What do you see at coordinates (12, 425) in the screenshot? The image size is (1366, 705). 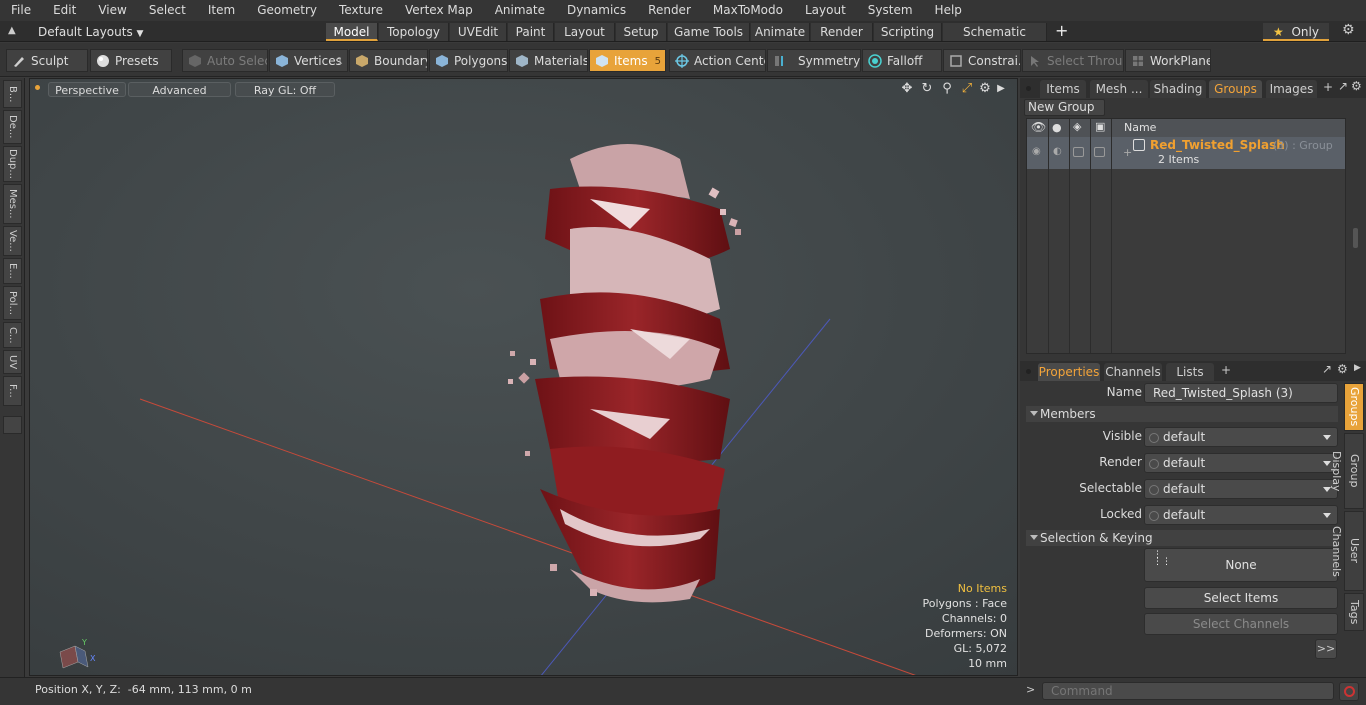 I see `left-tab-extra` at bounding box center [12, 425].